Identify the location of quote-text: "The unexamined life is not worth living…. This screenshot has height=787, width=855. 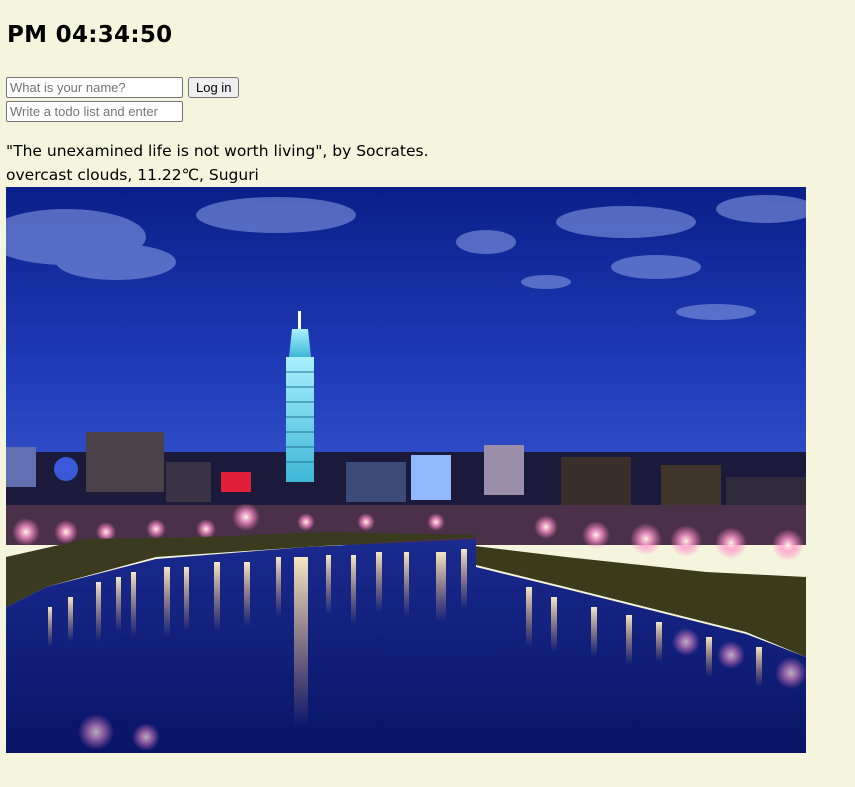
(217, 151).